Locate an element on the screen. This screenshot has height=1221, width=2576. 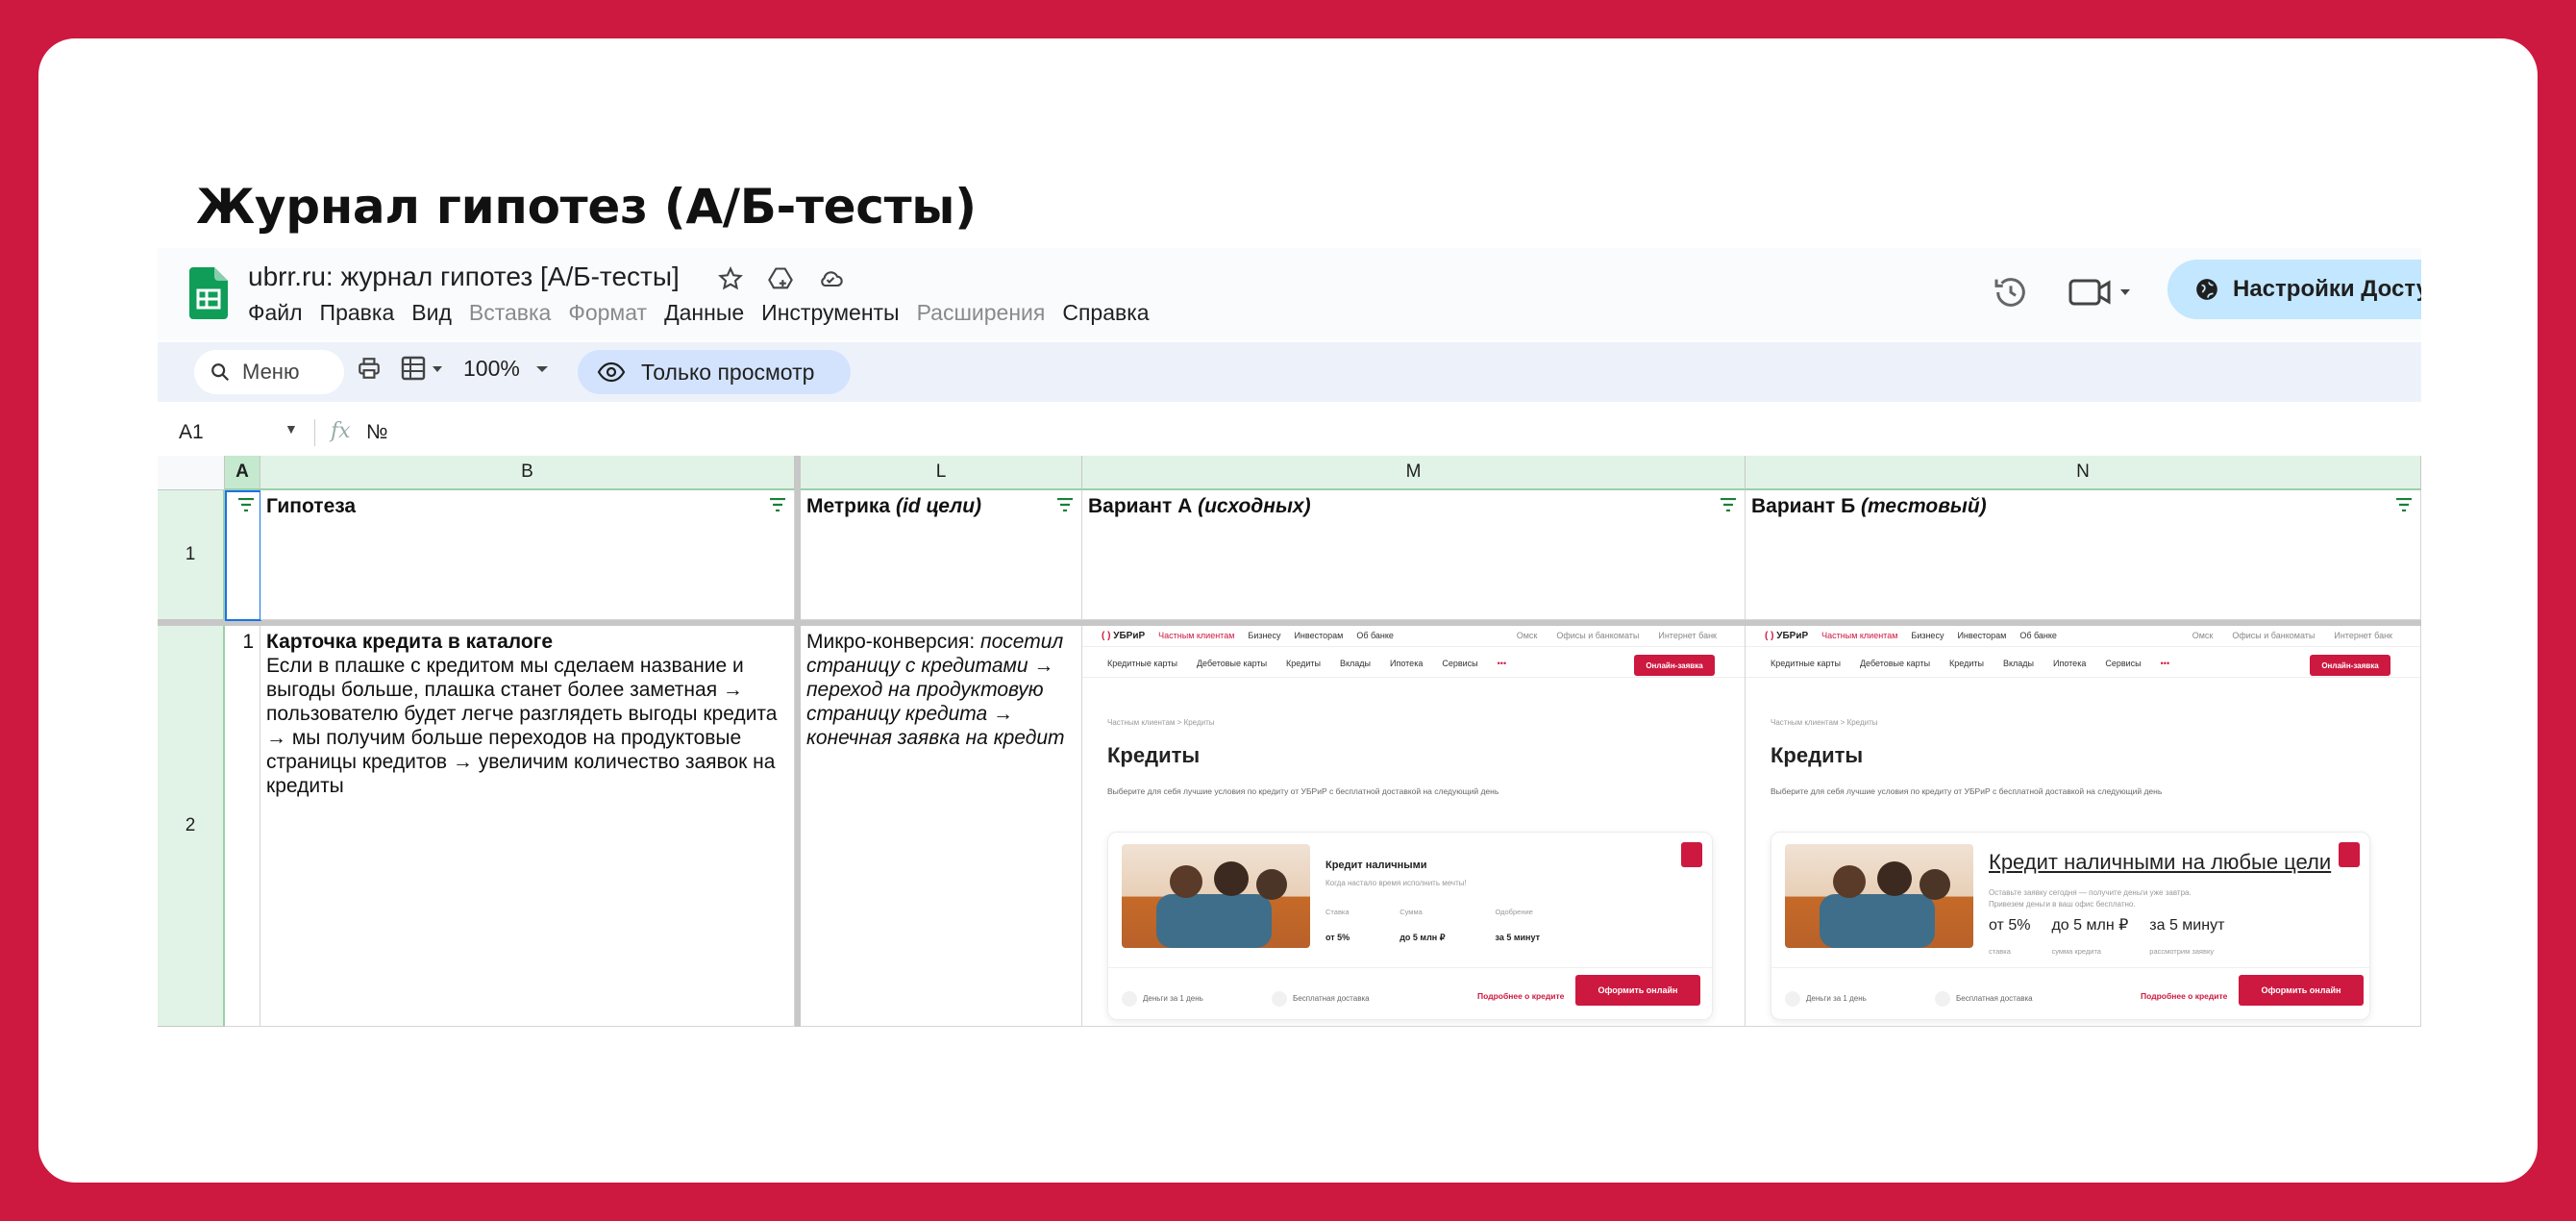
cell-a2: 1 is located at coordinates (243, 826).